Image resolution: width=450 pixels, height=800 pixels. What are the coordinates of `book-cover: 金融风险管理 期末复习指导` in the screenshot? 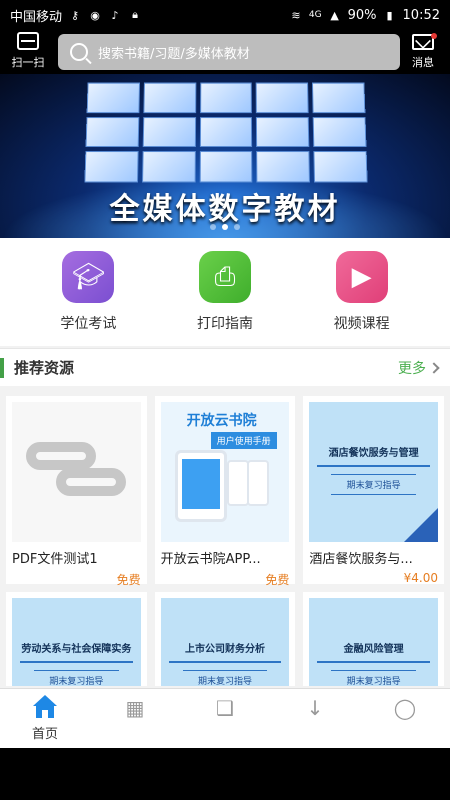 It's located at (373, 642).